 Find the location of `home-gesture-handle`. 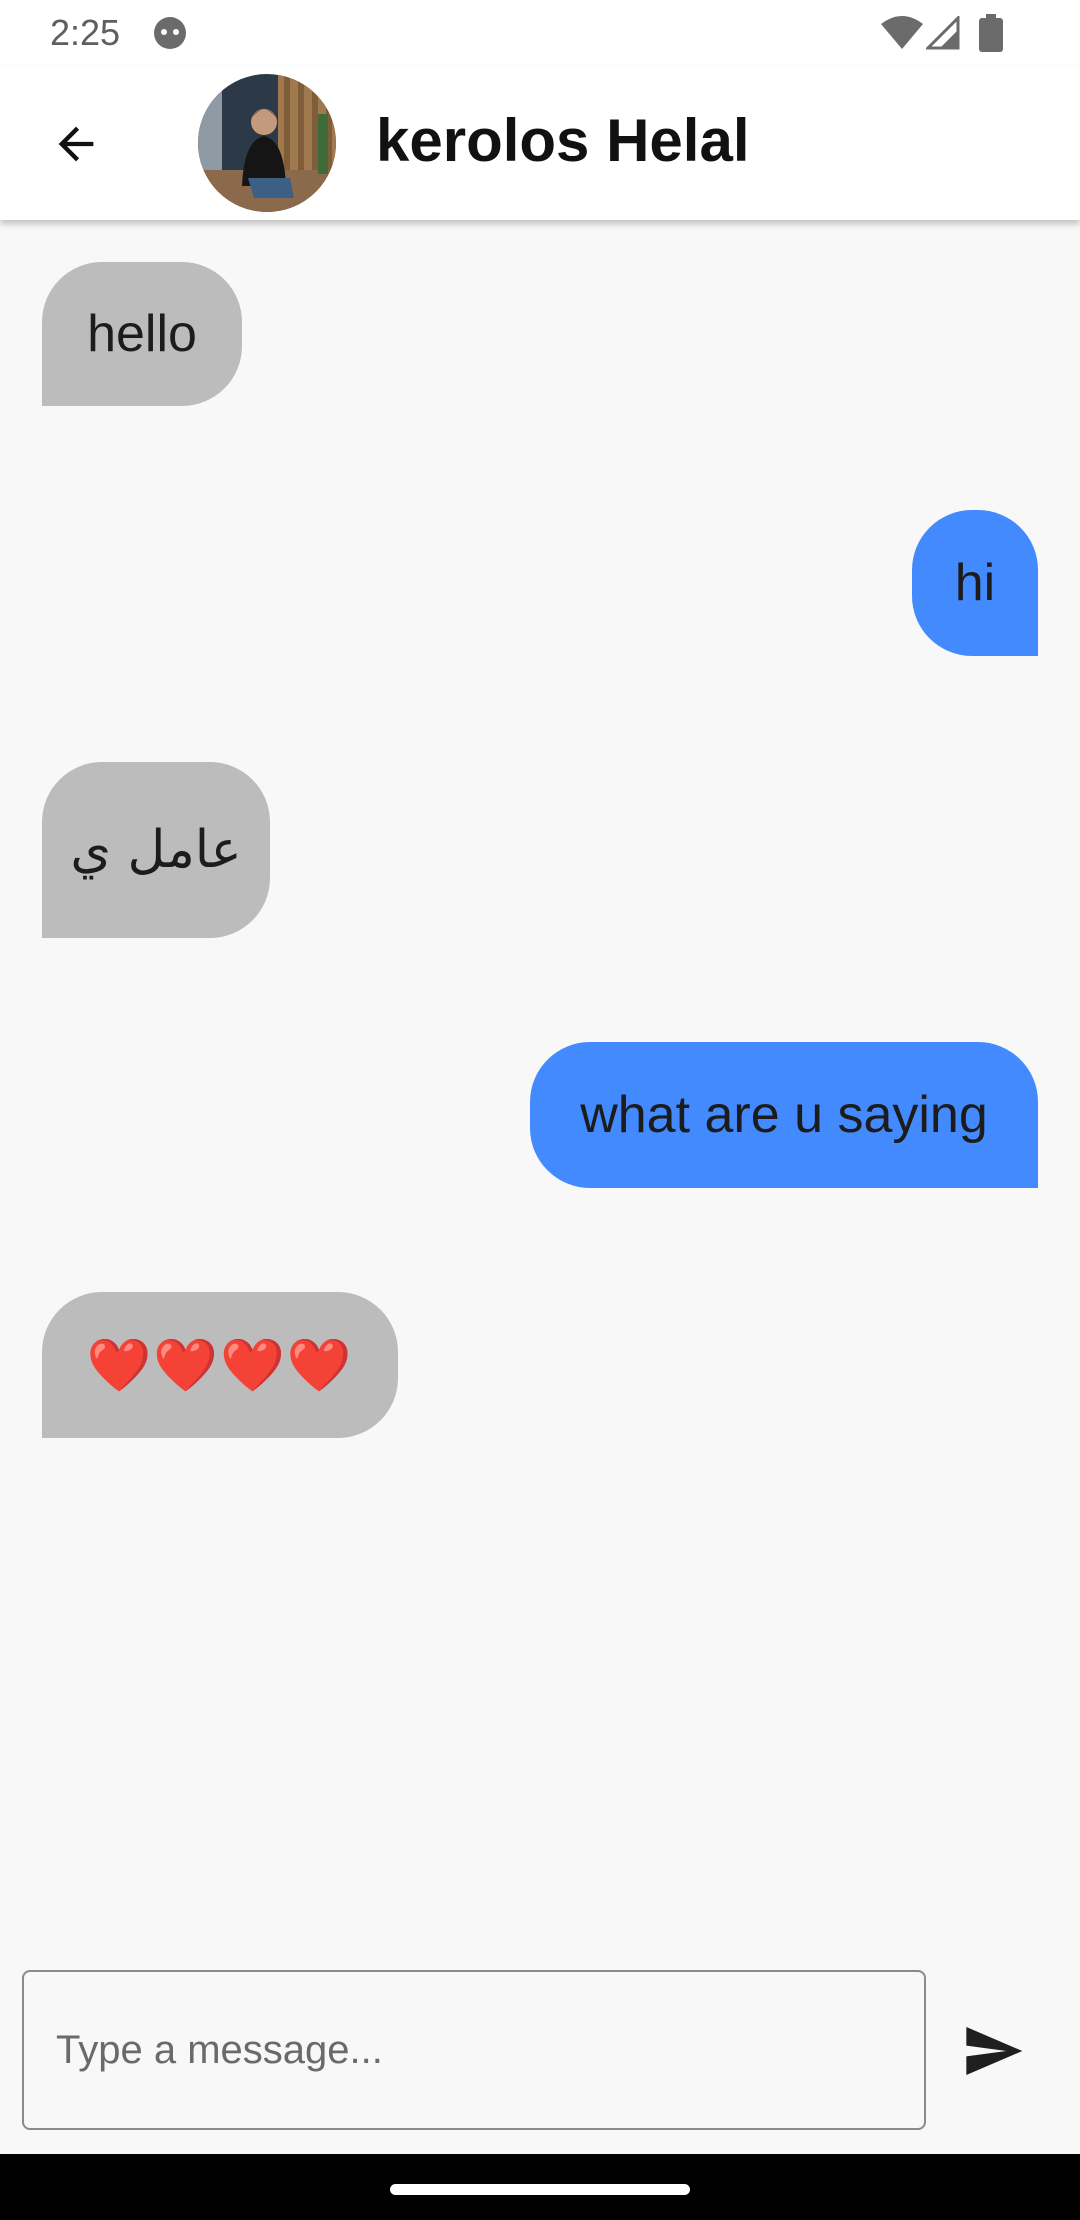

home-gesture-handle is located at coordinates (540, 2189).